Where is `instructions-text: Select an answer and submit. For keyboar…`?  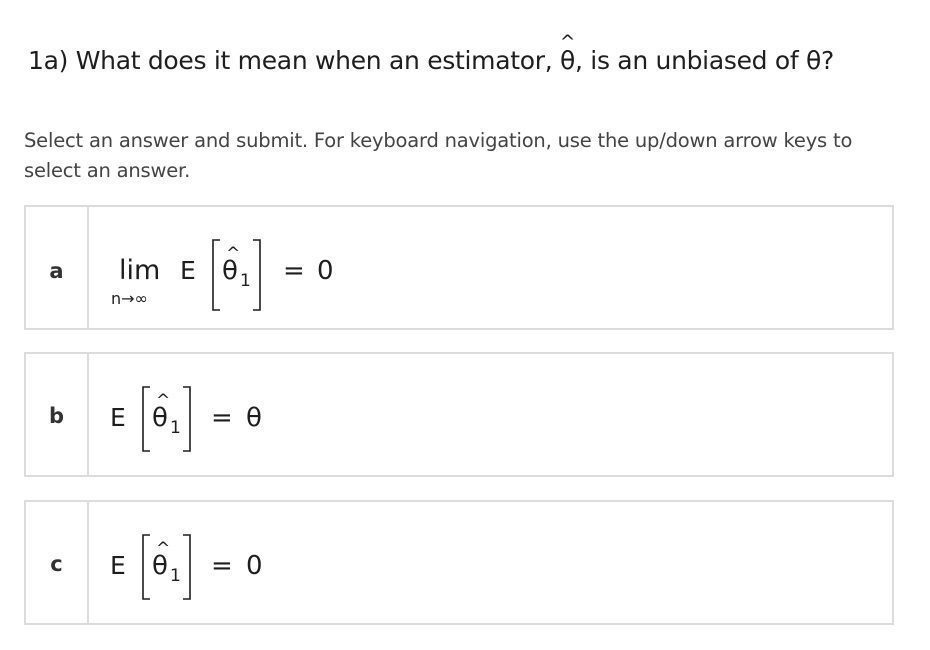 instructions-text: Select an answer and submit. For keyboar… is located at coordinates (438, 155).